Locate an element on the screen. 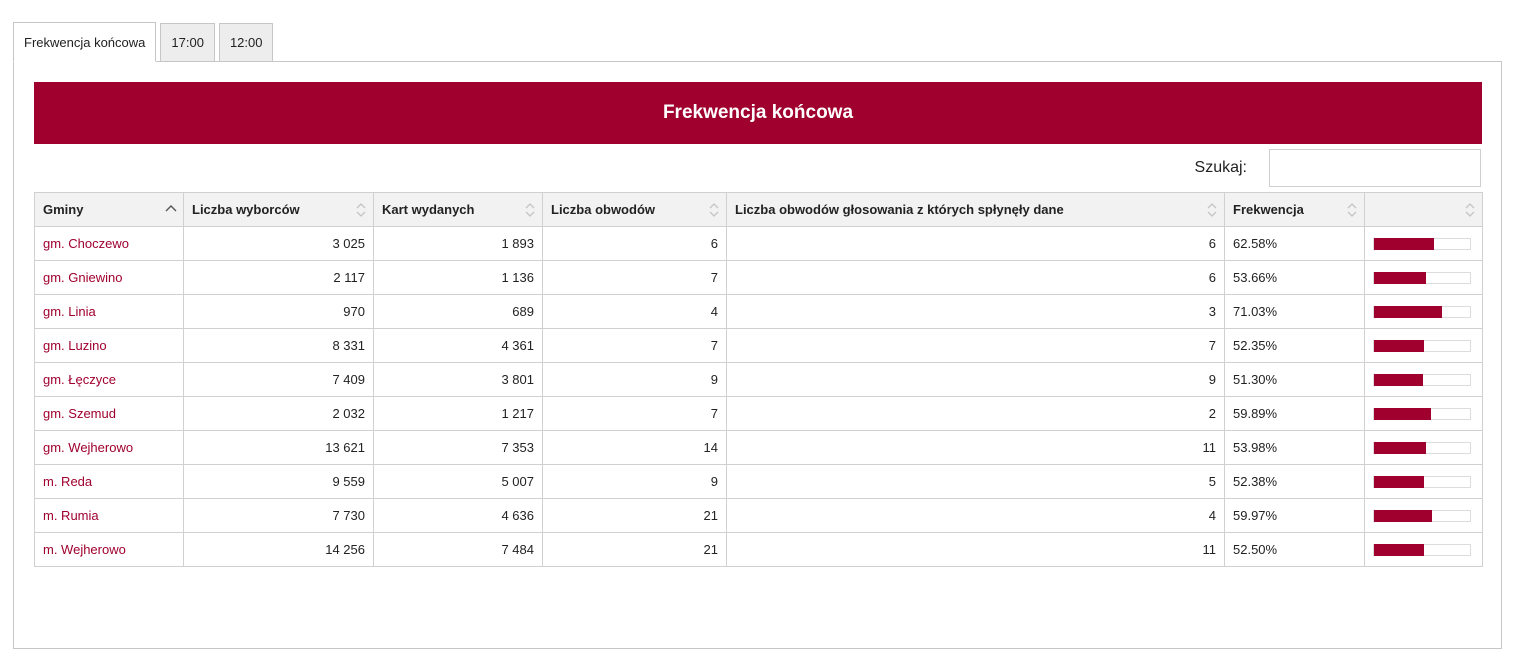  cell-districts: 4 is located at coordinates (634, 311).